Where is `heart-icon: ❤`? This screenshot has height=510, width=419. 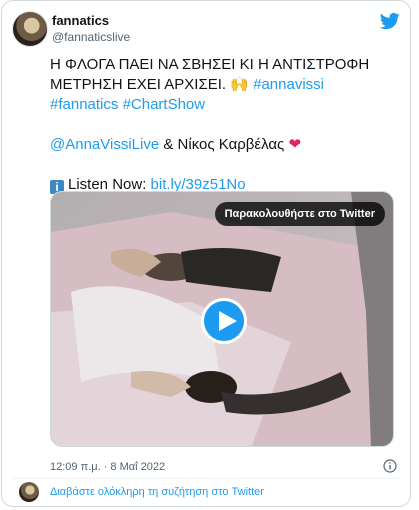 heart-icon: ❤ is located at coordinates (295, 144).